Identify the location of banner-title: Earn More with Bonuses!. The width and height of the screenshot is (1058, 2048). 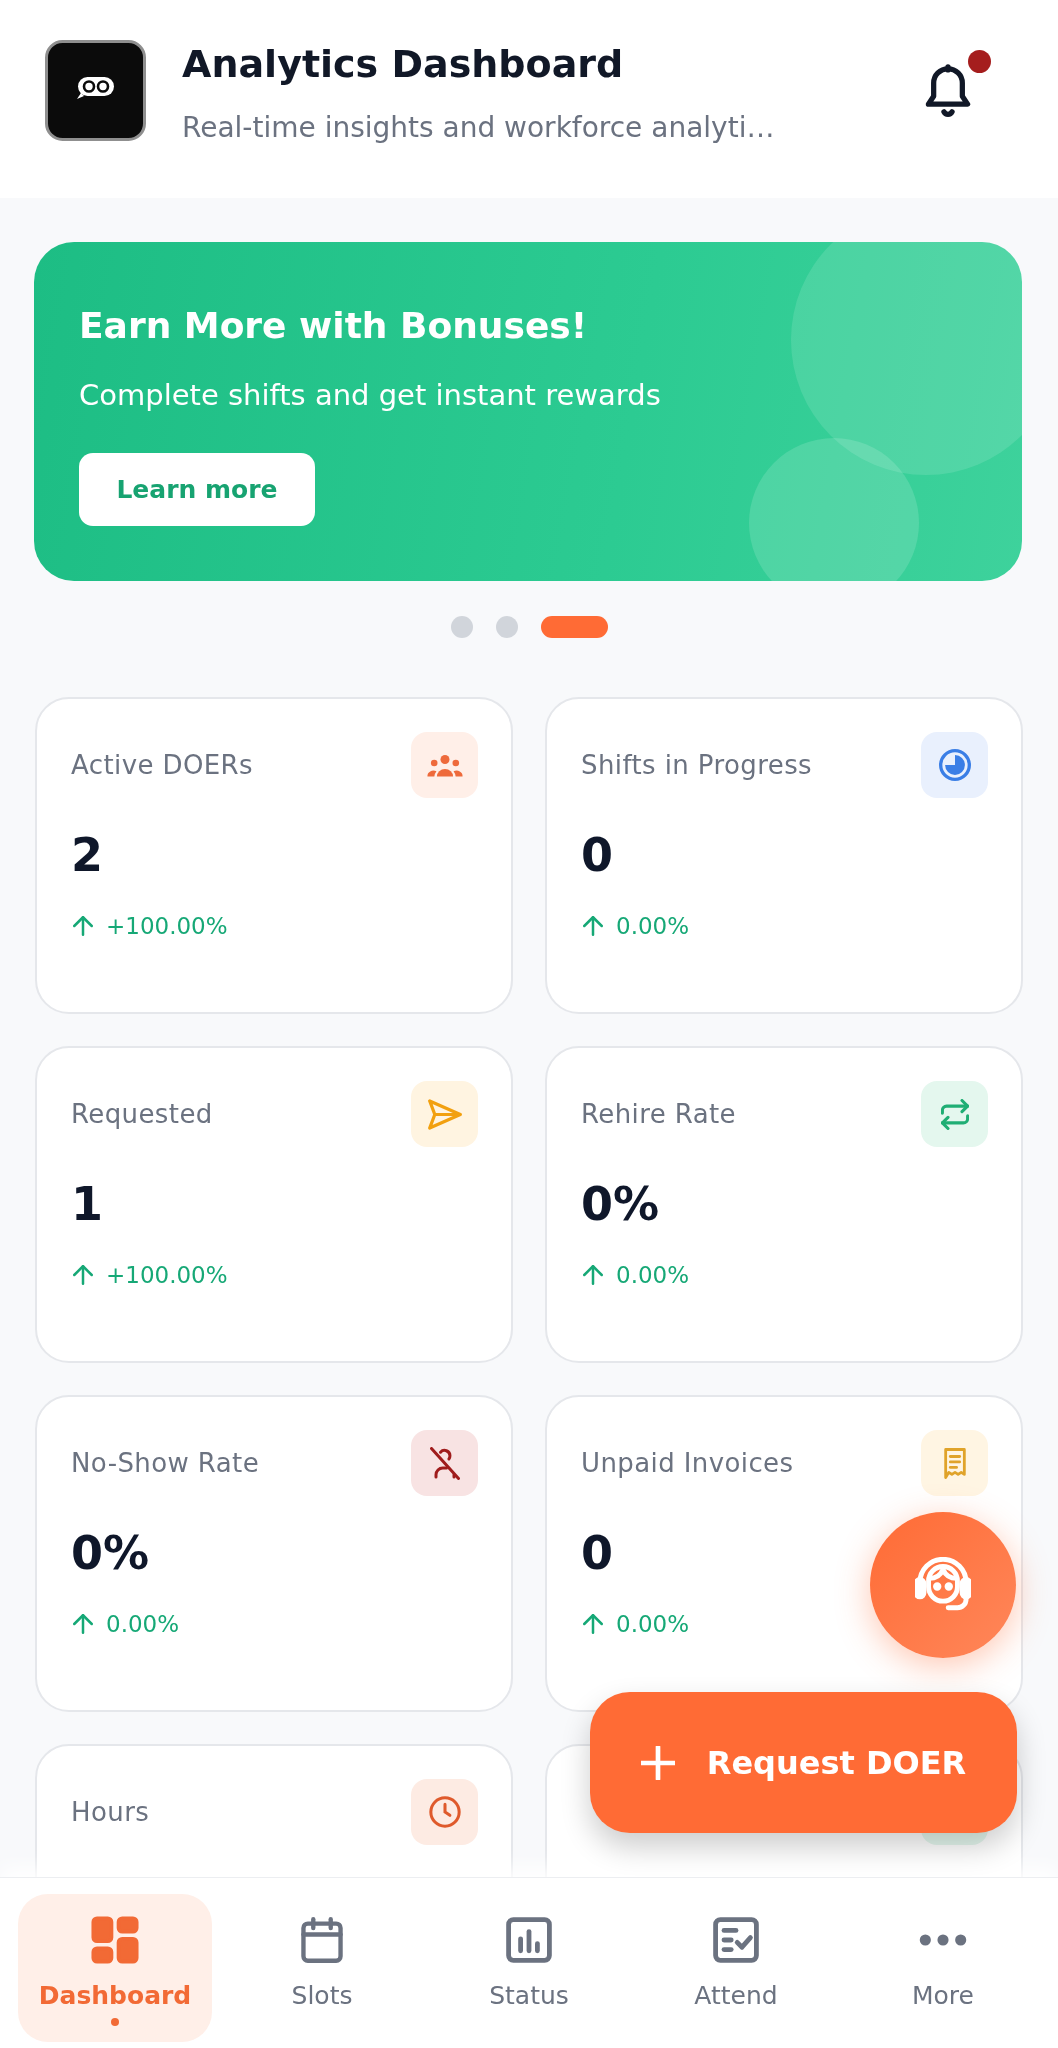
(333, 326).